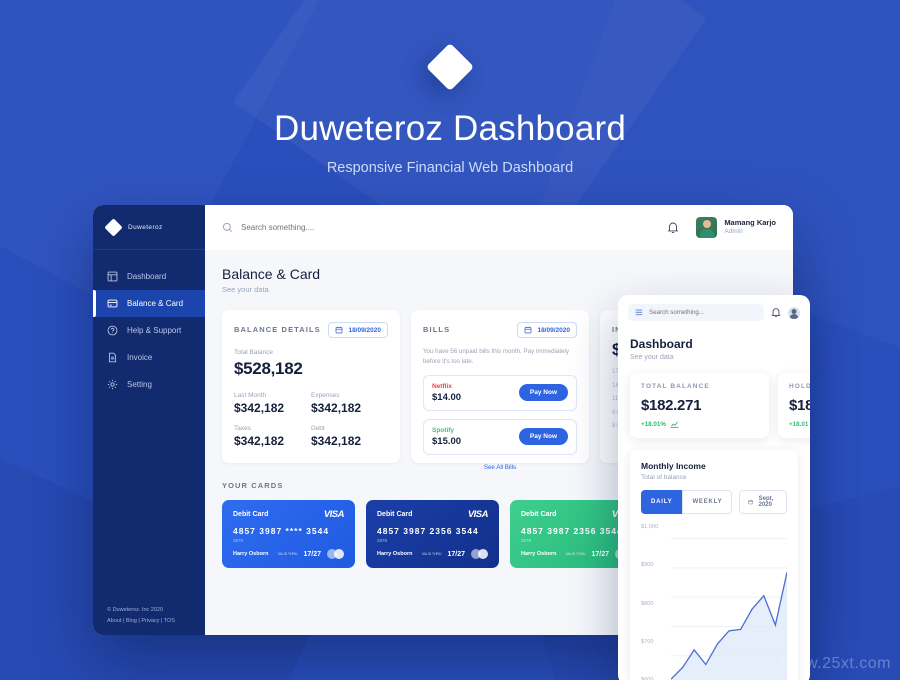 This screenshot has width=900, height=680. What do you see at coordinates (836, 663) in the screenshot?
I see `watermark: www.25xt.com` at bounding box center [836, 663].